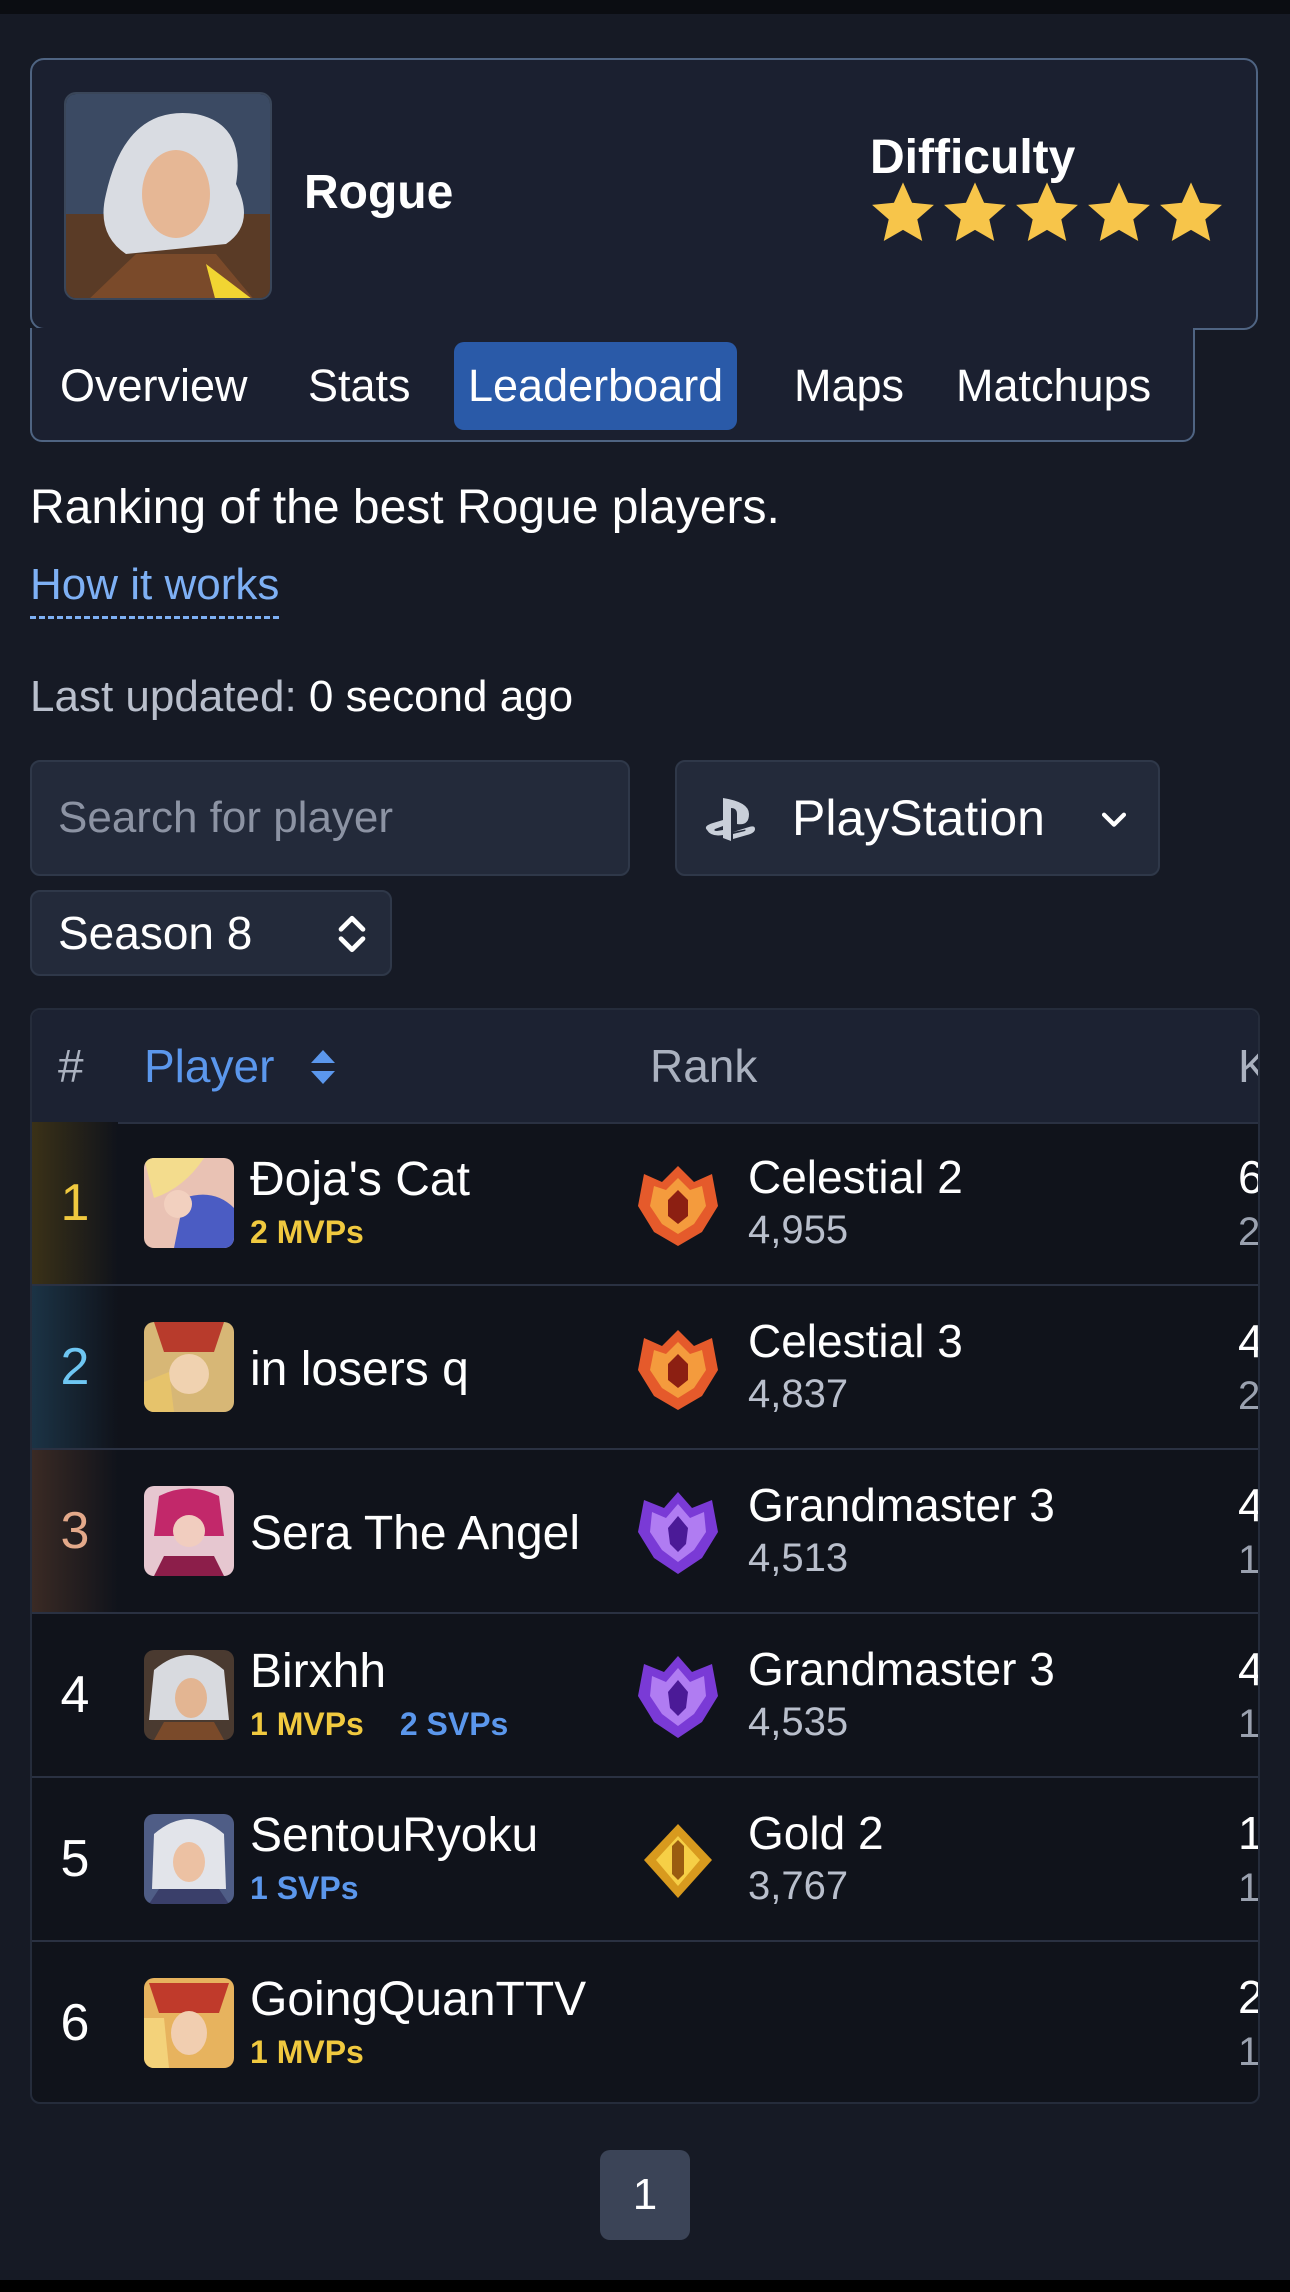  Describe the element at coordinates (678, 1861) in the screenshot. I see `gold-rank-icon` at that location.